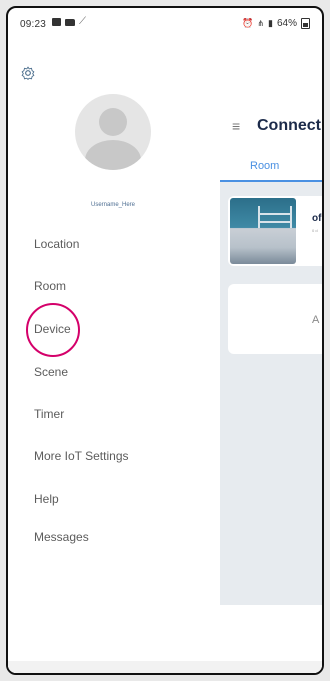  What do you see at coordinates (236, 126) in the screenshot?
I see `hamburger-icon: ≡` at bounding box center [236, 126].